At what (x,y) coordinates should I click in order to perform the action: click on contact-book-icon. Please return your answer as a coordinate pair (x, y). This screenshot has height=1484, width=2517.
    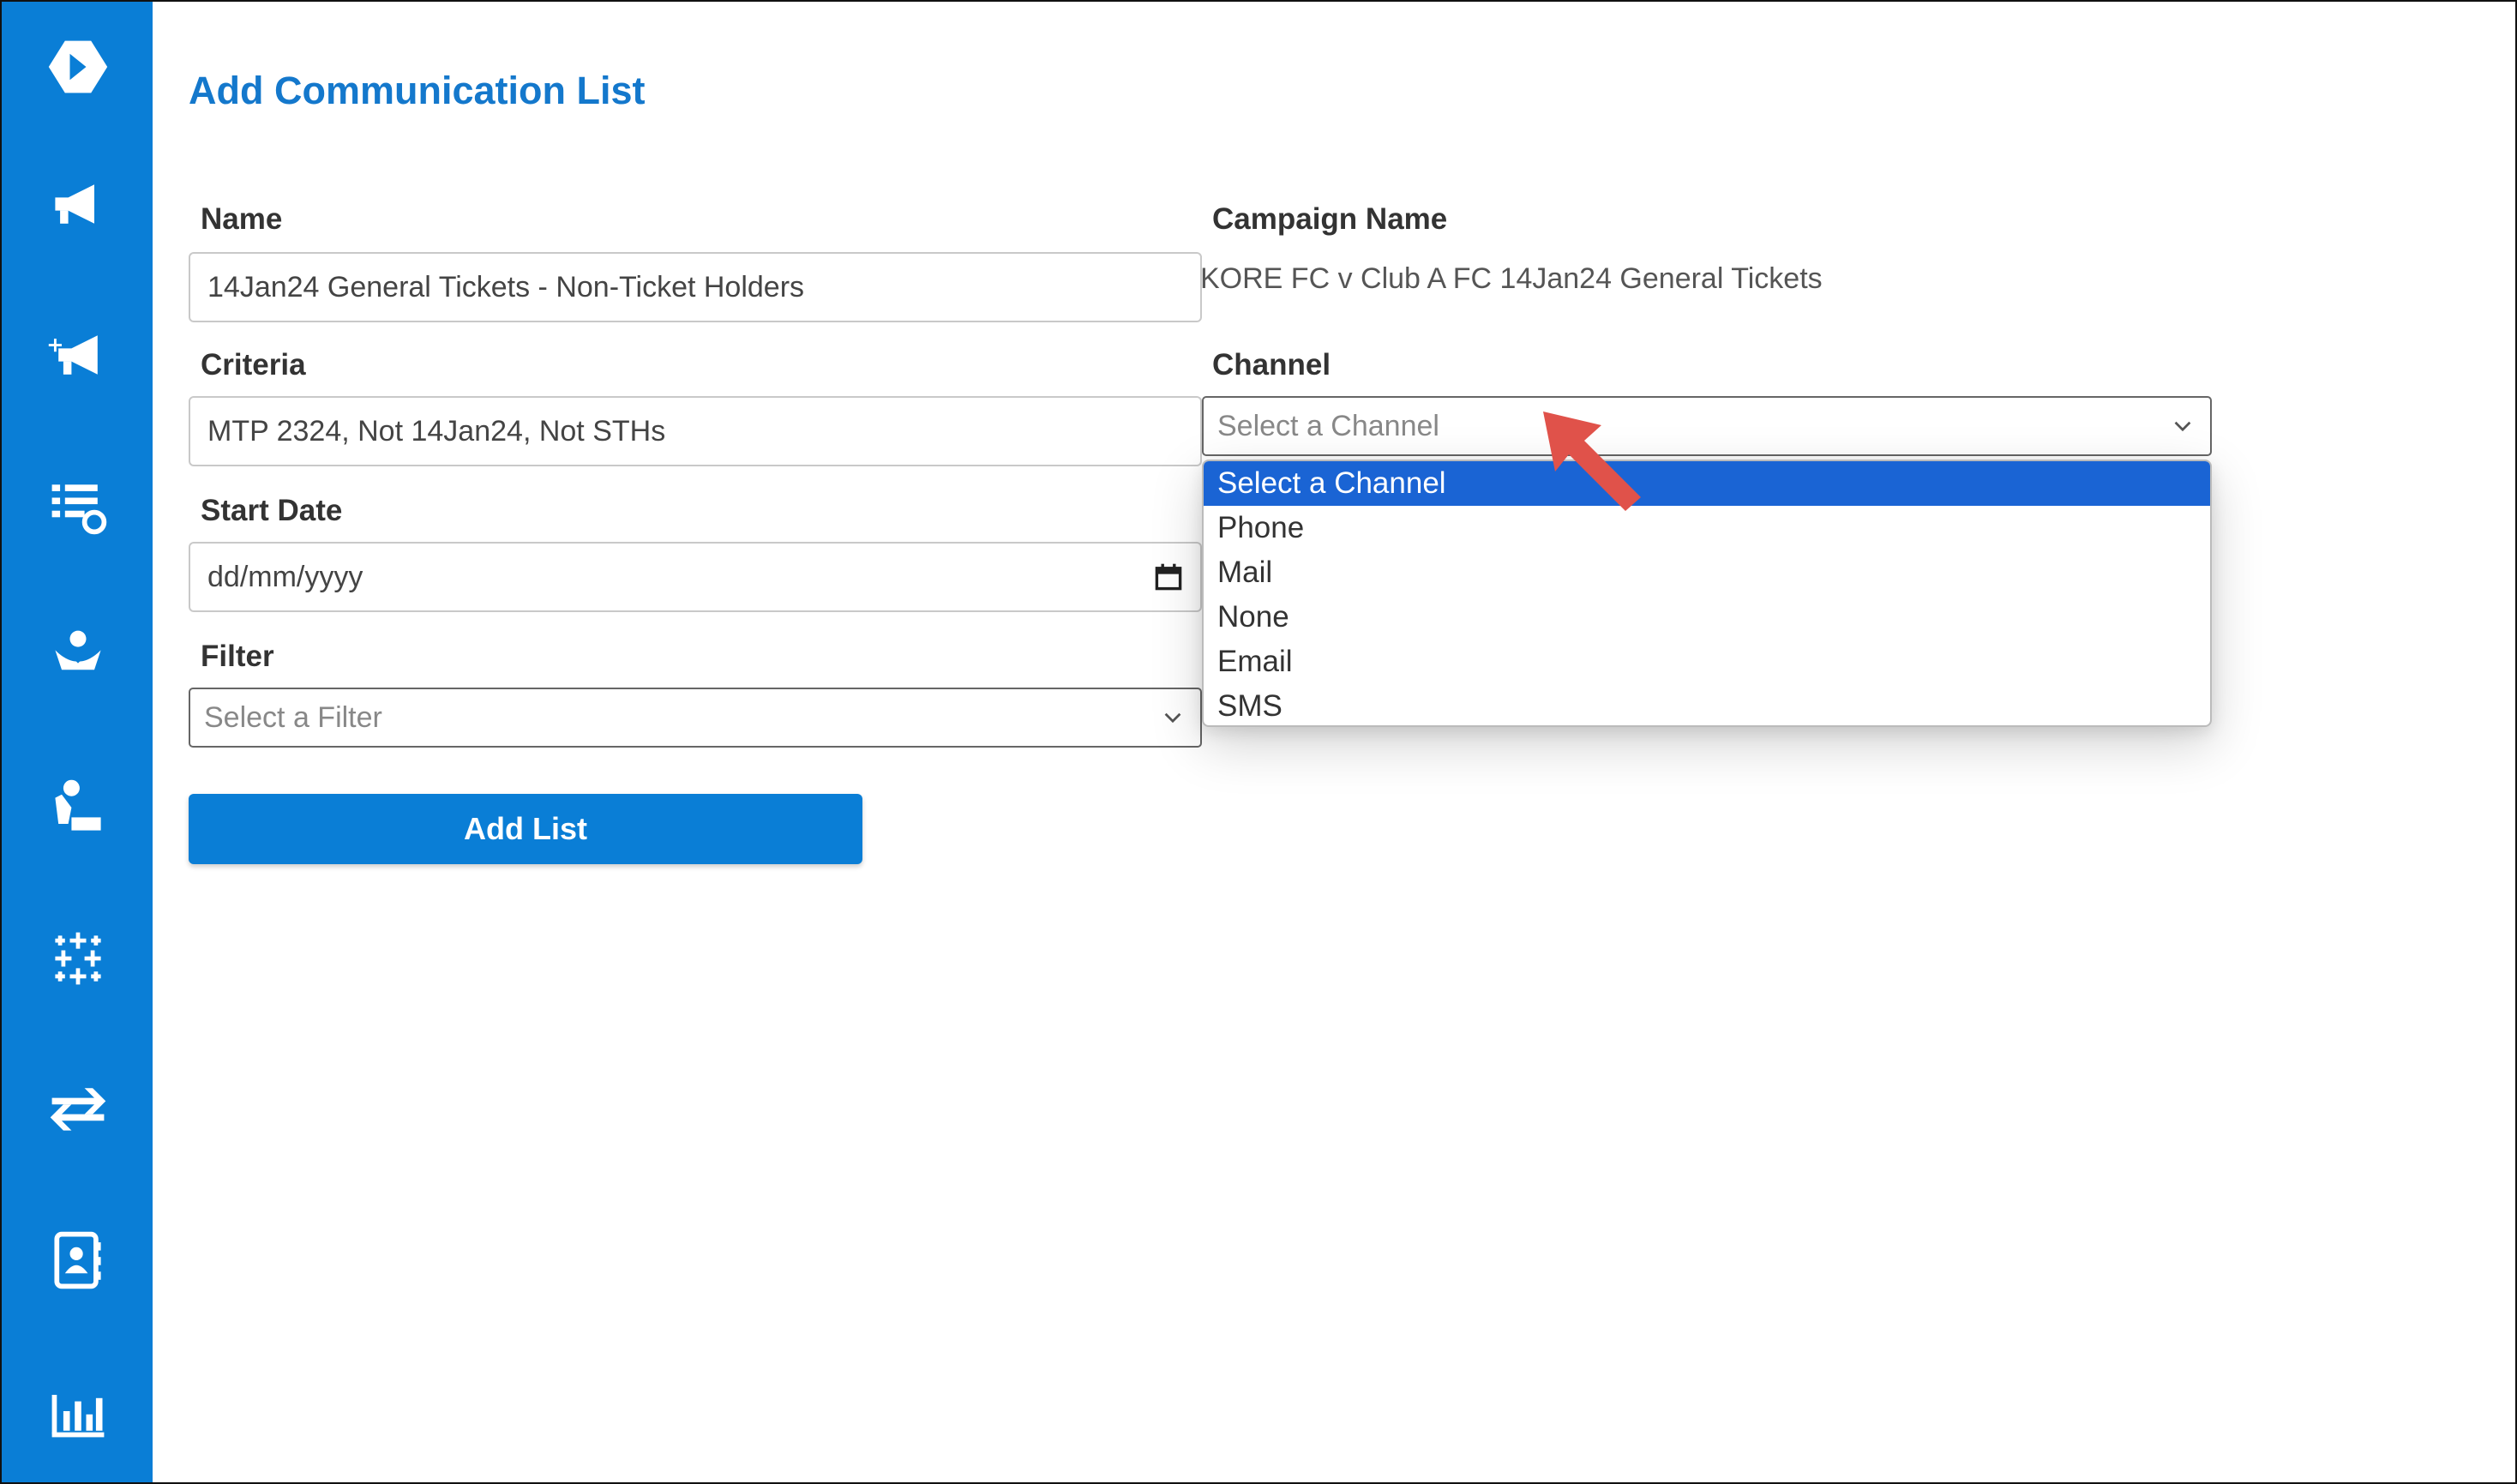
    Looking at the image, I should click on (78, 1260).